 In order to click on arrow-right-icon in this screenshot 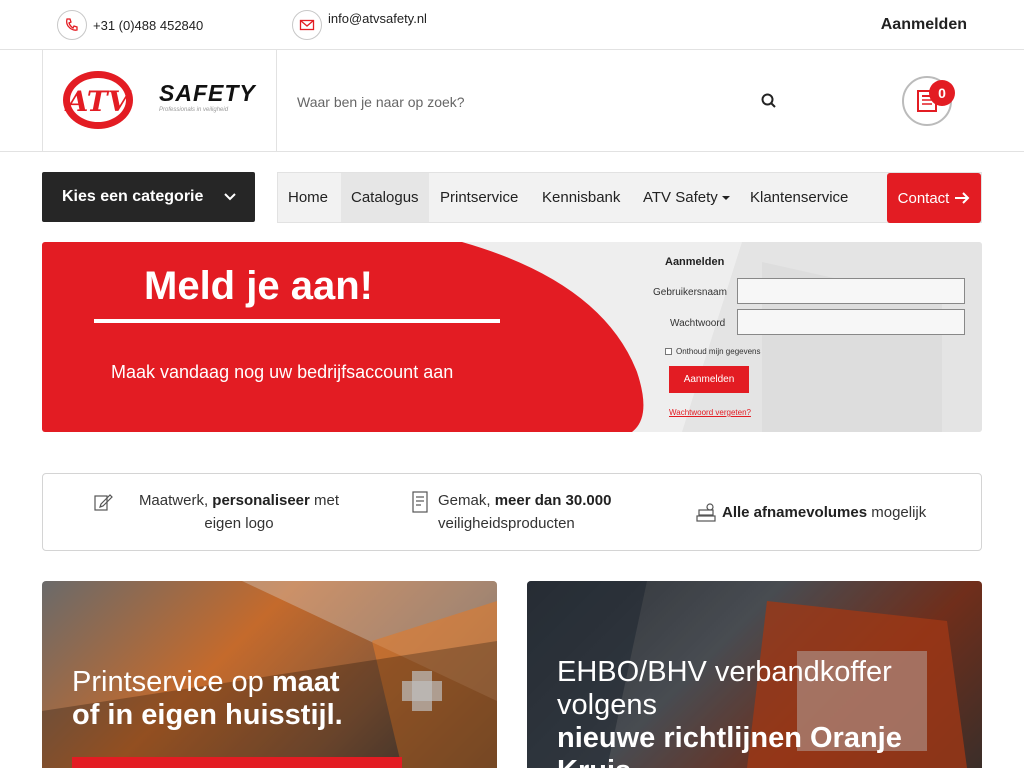, I will do `click(962, 198)`.